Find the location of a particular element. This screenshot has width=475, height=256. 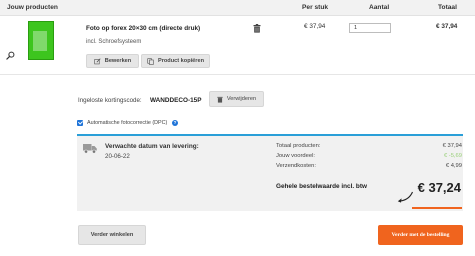

shipping-label: Verzendkosten: is located at coordinates (296, 166).